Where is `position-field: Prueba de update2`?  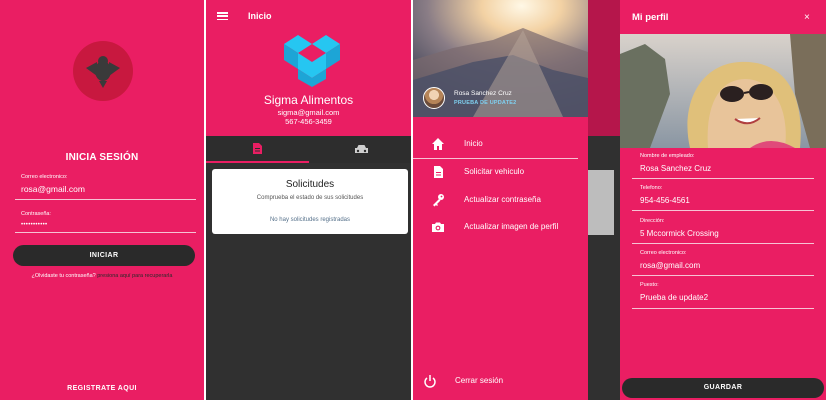 position-field: Prueba de update2 is located at coordinates (674, 297).